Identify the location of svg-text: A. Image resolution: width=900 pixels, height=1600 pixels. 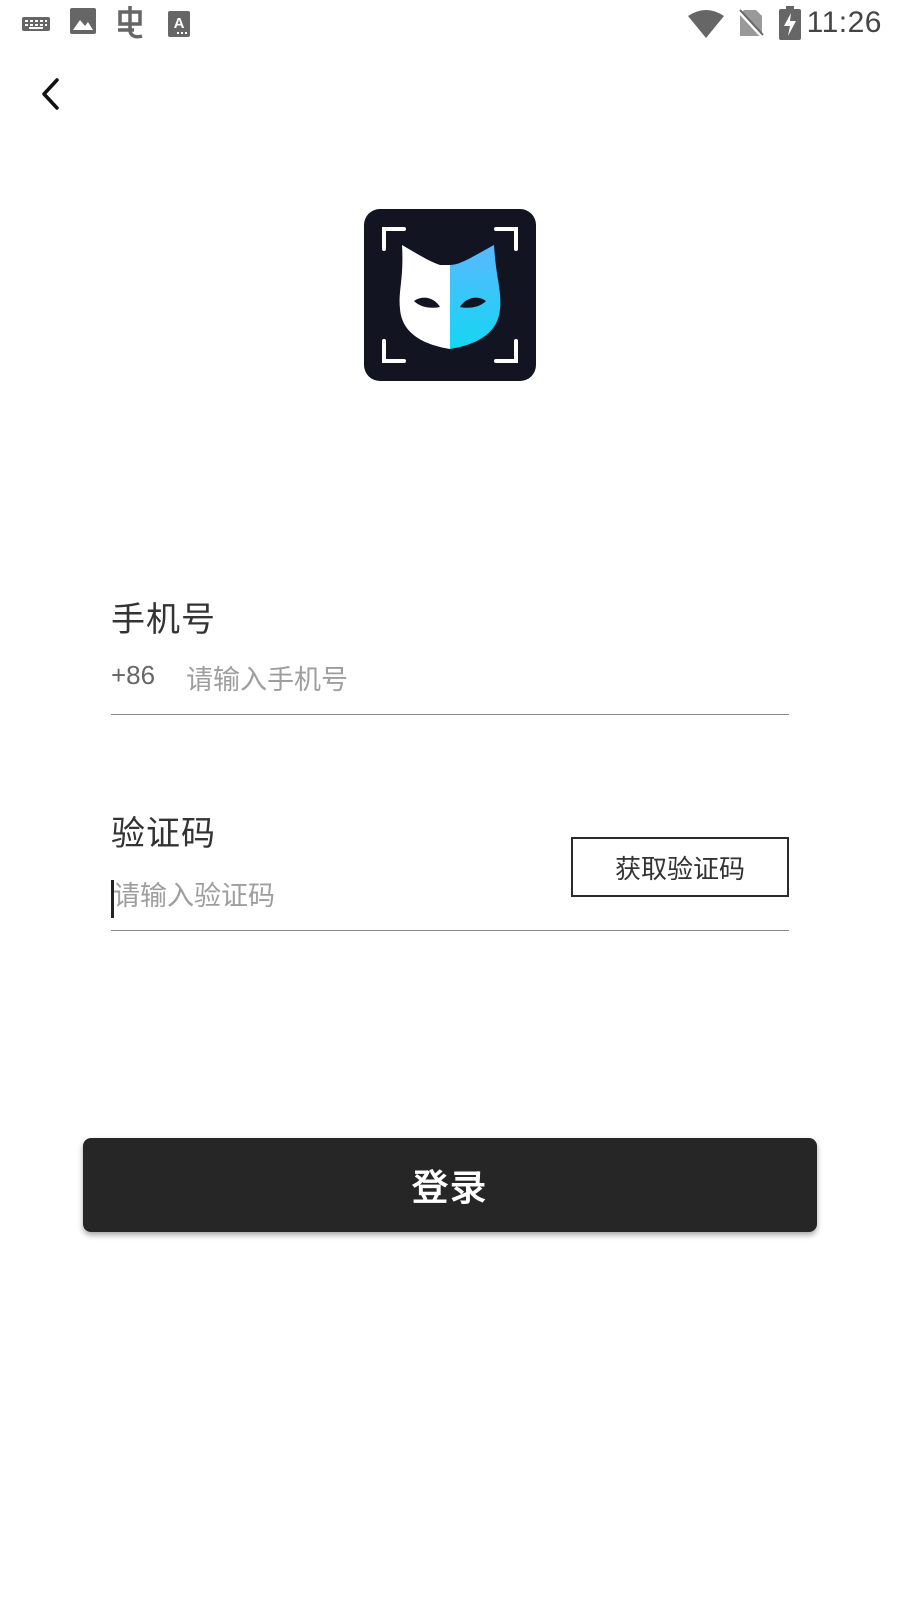
(179, 23).